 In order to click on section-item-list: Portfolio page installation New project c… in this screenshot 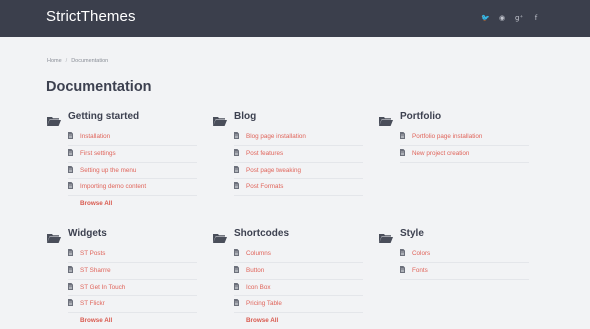, I will do `click(454, 146)`.